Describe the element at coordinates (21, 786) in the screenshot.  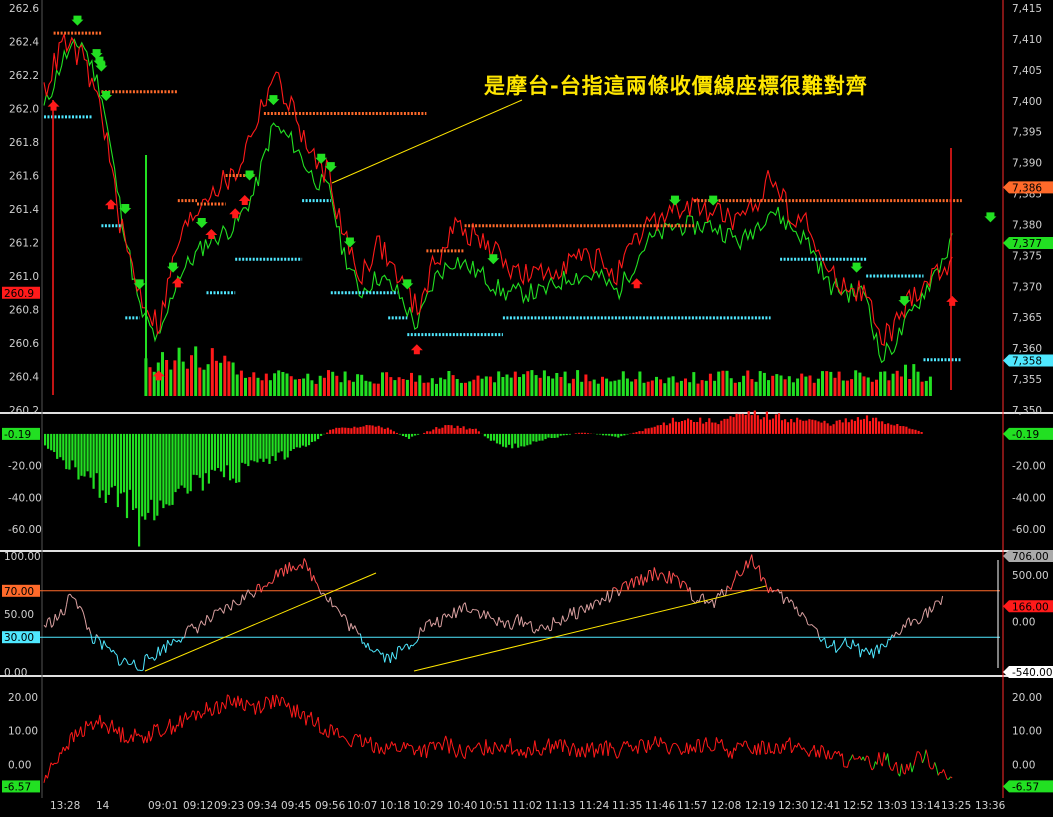
I see `left-line-badge: -6.57` at that location.